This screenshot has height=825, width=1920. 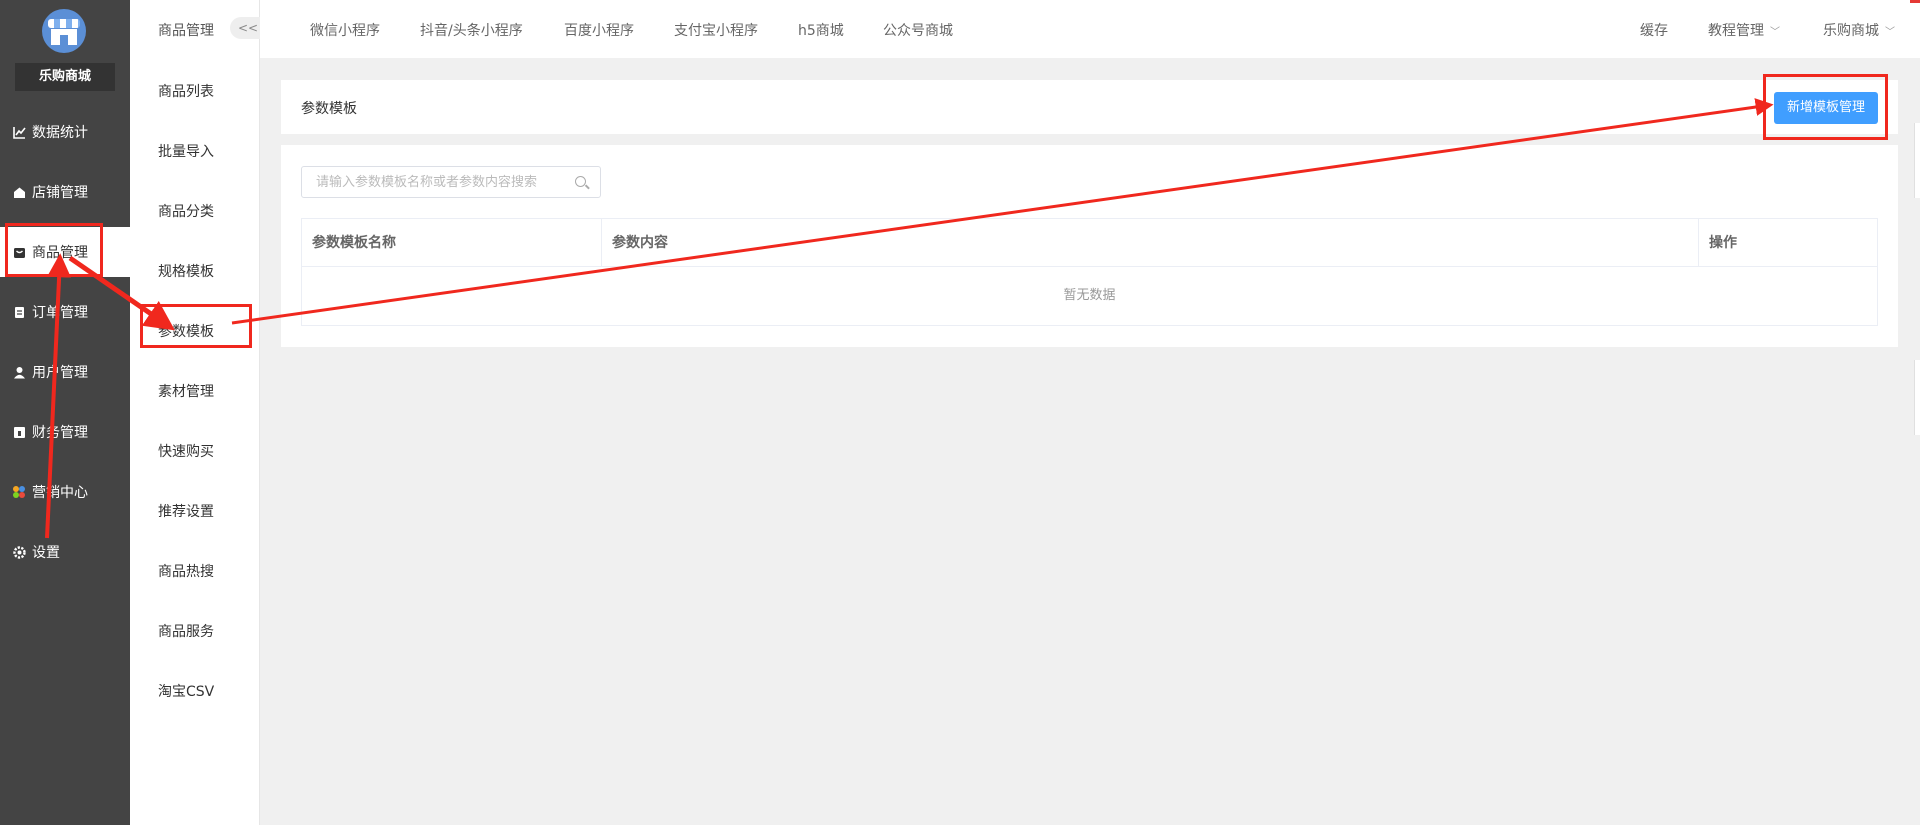 I want to click on subnav-item-goods-list: 商品列表, so click(x=186, y=91).